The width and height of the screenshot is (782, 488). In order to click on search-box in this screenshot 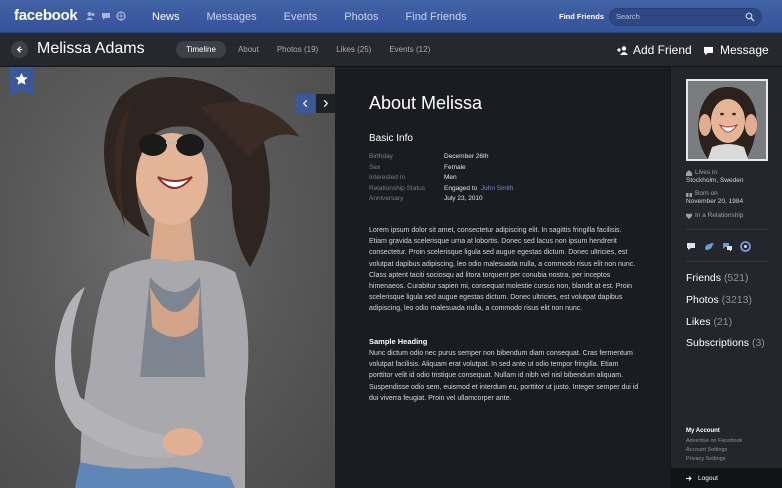, I will do `click(685, 17)`.